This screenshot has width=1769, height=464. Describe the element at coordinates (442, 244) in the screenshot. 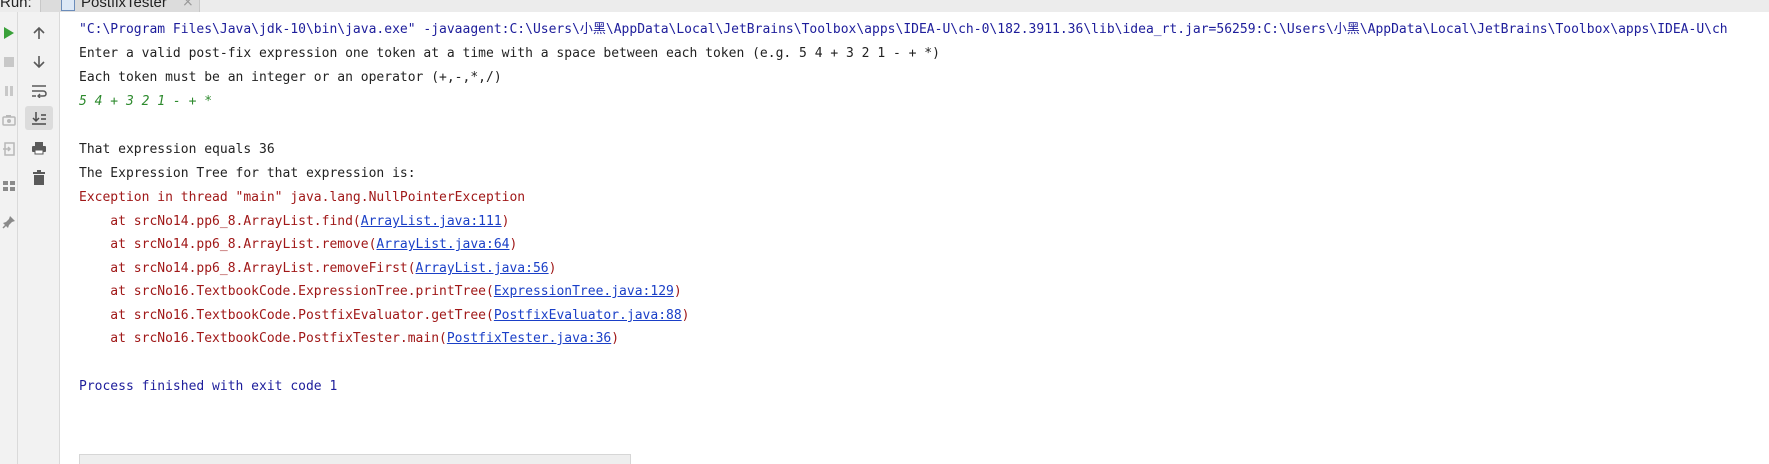

I see `source-link: ArrayList.java:64` at that location.